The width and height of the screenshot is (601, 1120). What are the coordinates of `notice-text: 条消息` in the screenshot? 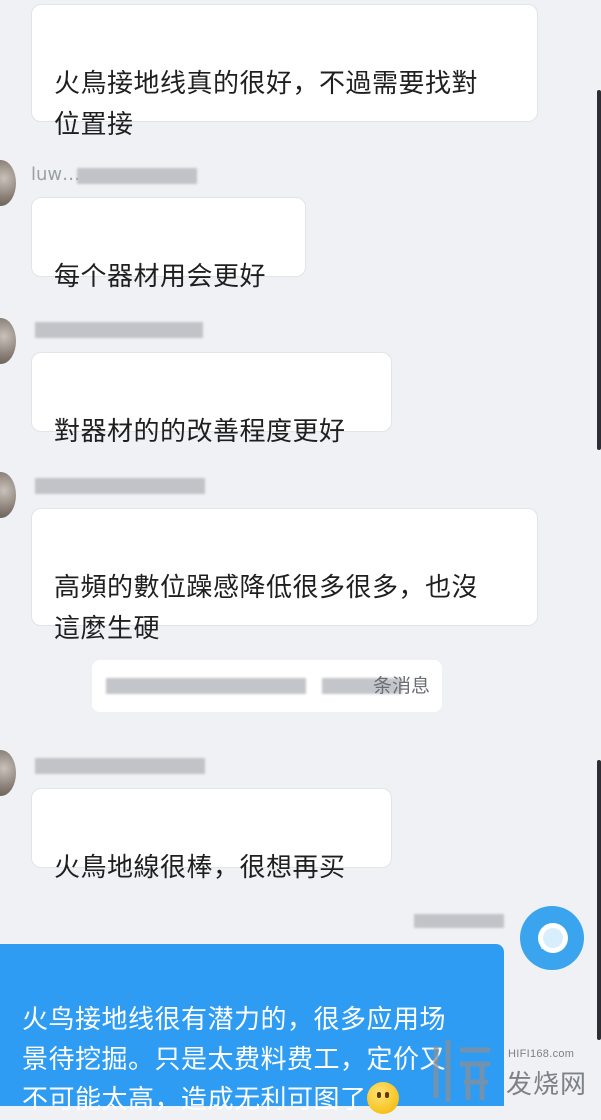 It's located at (401, 686).